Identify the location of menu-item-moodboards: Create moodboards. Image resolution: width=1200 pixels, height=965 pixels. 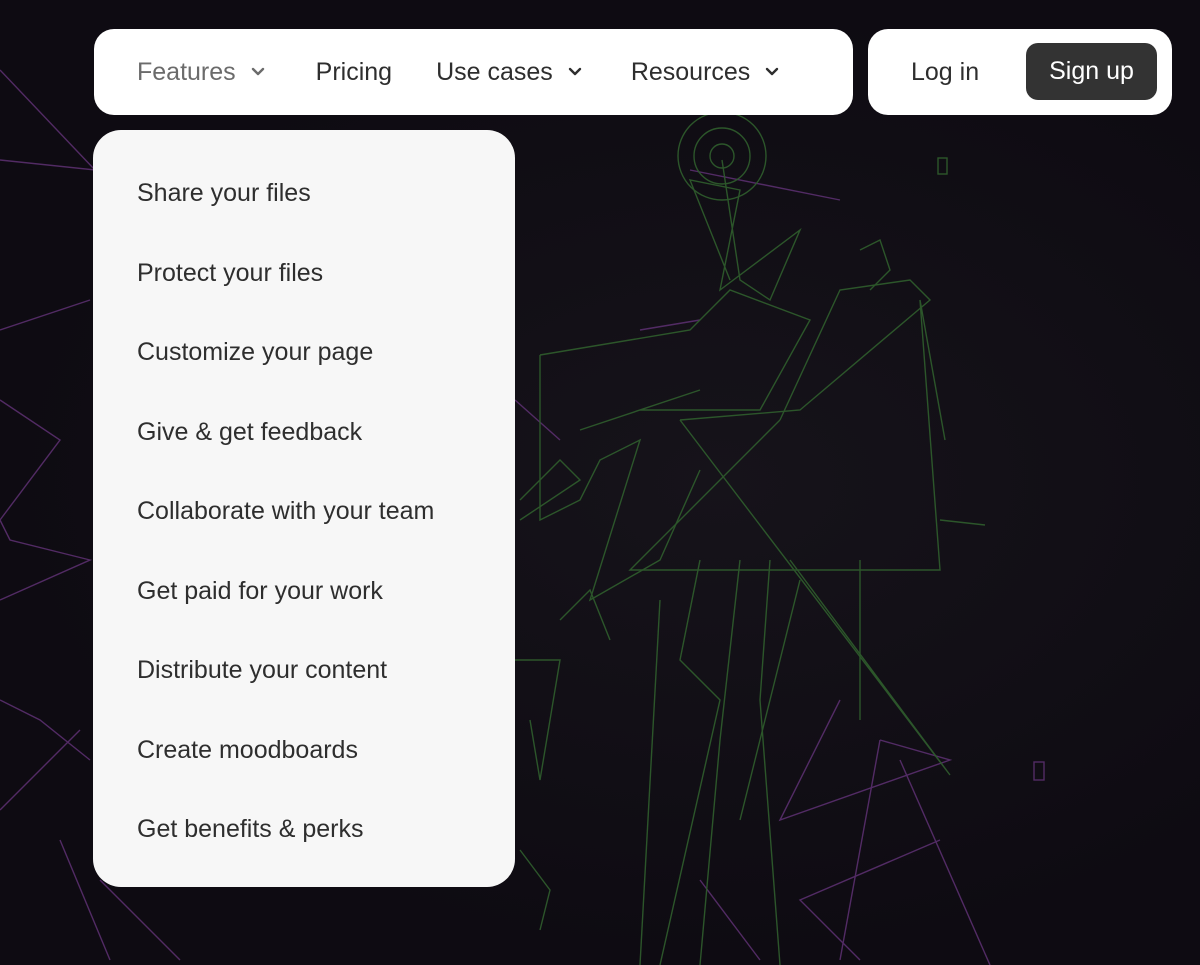
(304, 770).